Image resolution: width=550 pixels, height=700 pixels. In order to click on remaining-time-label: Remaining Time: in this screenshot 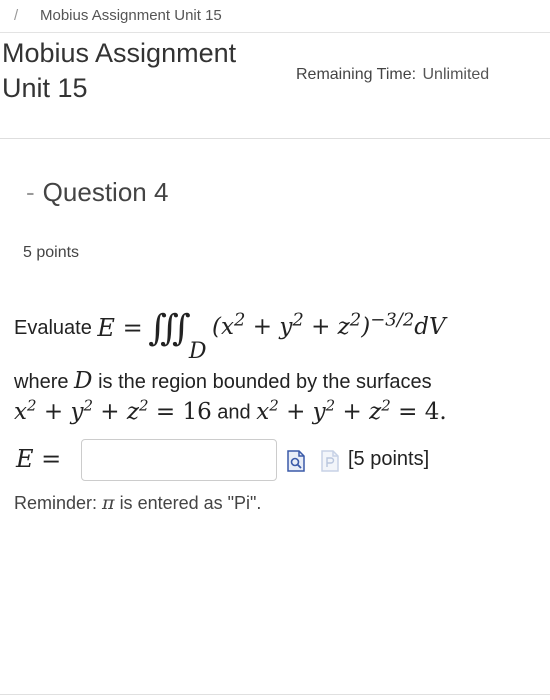, I will do `click(356, 74)`.